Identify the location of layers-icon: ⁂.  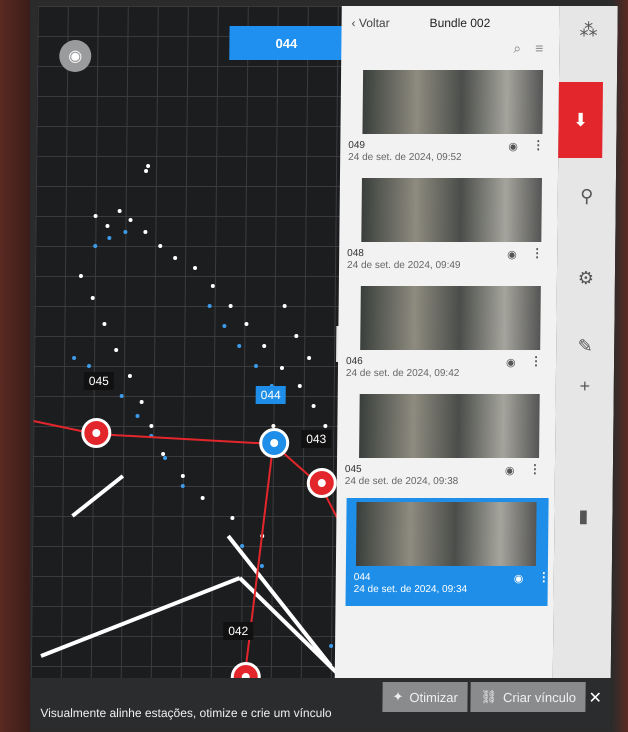
(588, 30).